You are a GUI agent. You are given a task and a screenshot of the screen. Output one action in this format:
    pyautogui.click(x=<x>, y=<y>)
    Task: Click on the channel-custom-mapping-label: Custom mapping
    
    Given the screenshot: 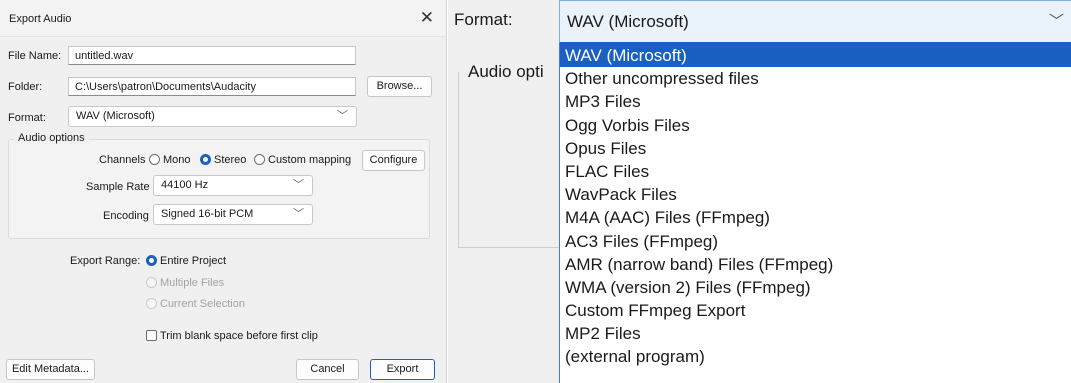 What is the action you would take?
    pyautogui.click(x=309, y=160)
    